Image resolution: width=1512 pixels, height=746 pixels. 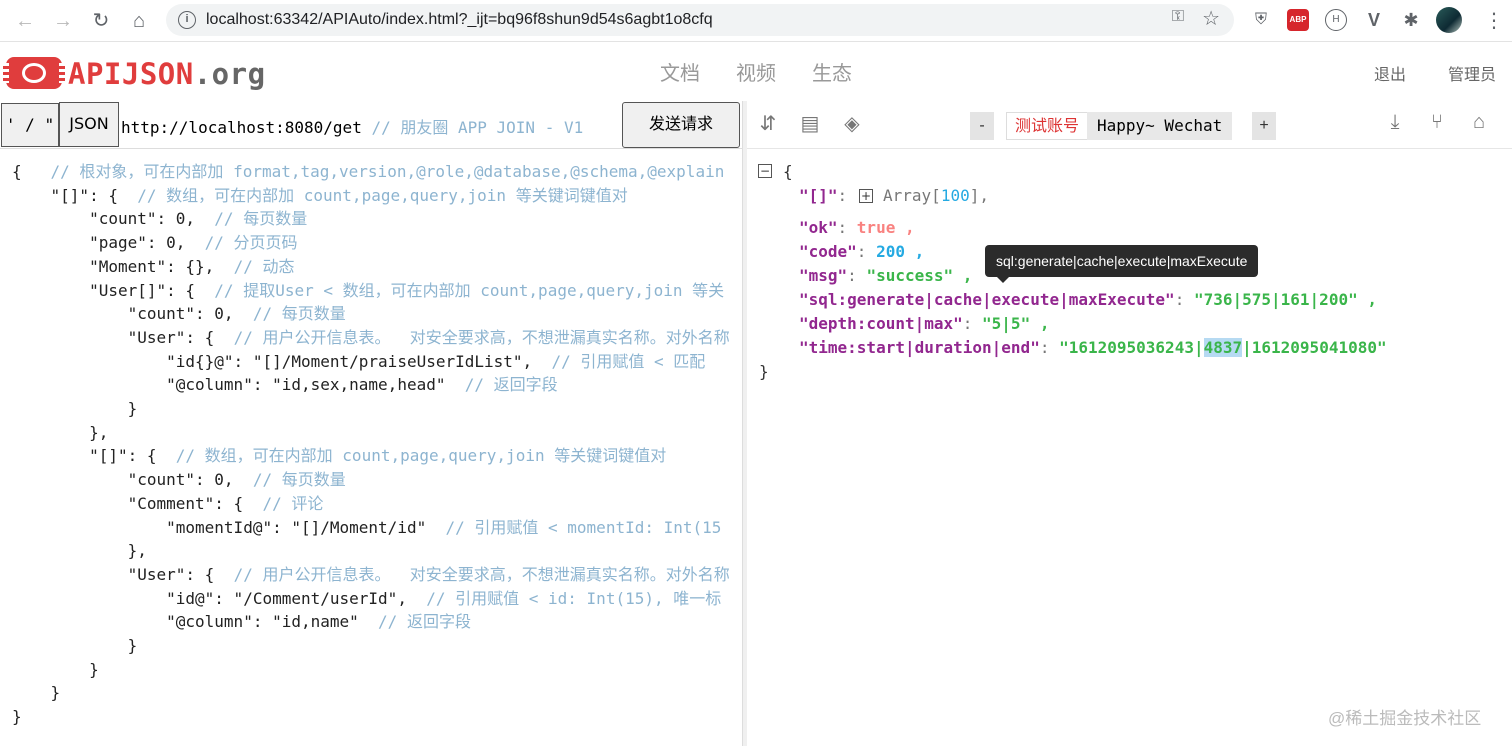 What do you see at coordinates (768, 123) in the screenshot?
I see `format-icon: ⇵` at bounding box center [768, 123].